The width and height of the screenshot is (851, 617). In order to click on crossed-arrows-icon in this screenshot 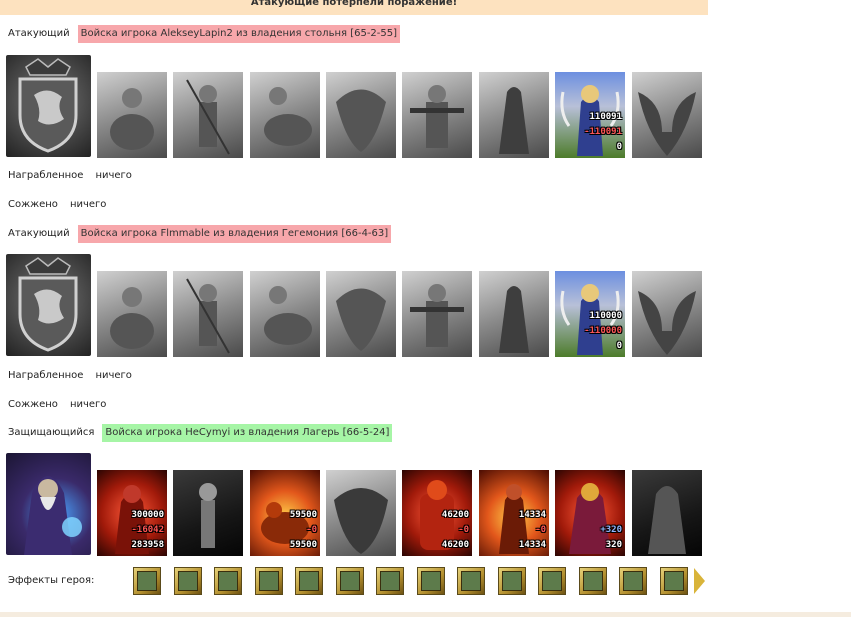, I will do `click(430, 581)`.